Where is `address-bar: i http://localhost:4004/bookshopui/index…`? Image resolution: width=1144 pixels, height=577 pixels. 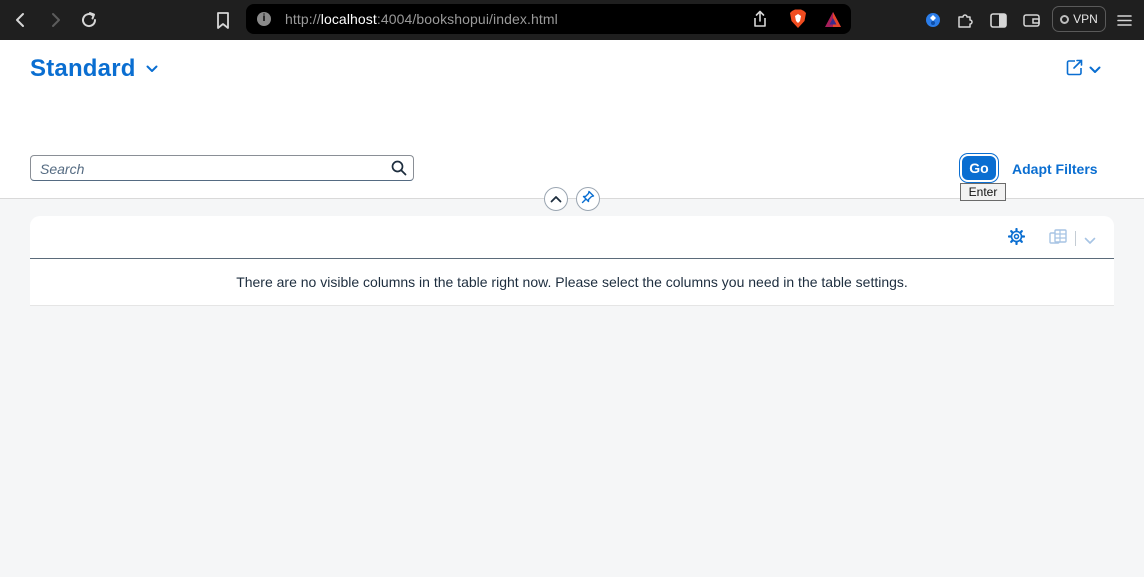
address-bar: i http://localhost:4004/bookshopui/index… is located at coordinates (548, 19).